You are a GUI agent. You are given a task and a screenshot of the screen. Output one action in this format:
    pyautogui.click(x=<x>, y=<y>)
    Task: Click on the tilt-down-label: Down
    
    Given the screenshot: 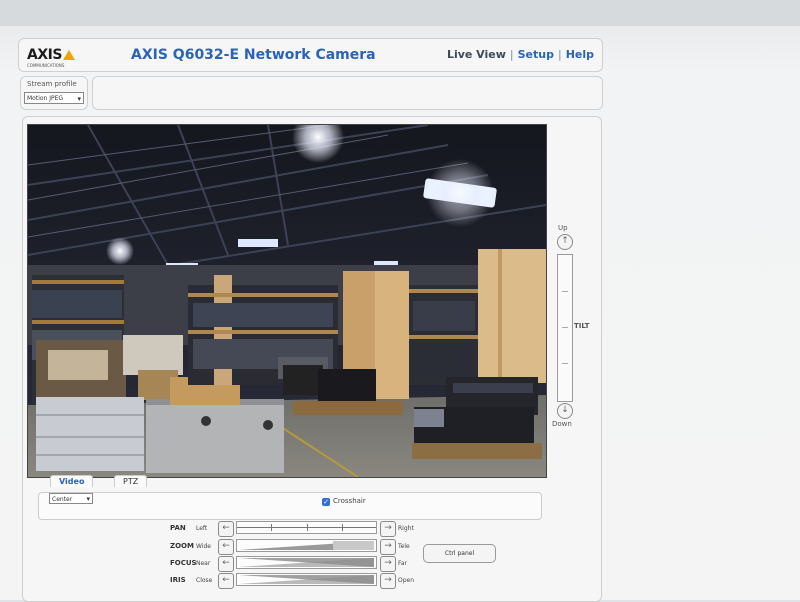 What is the action you would take?
    pyautogui.click(x=562, y=424)
    